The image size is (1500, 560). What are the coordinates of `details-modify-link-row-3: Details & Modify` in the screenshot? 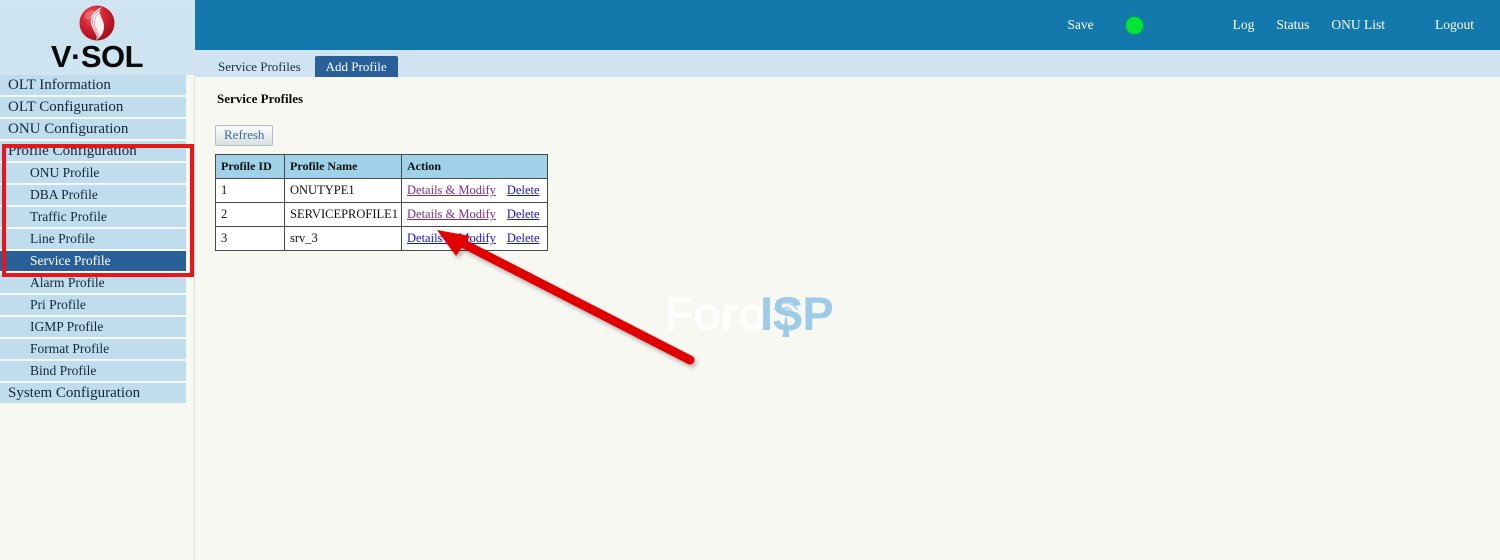 It's located at (451, 238).